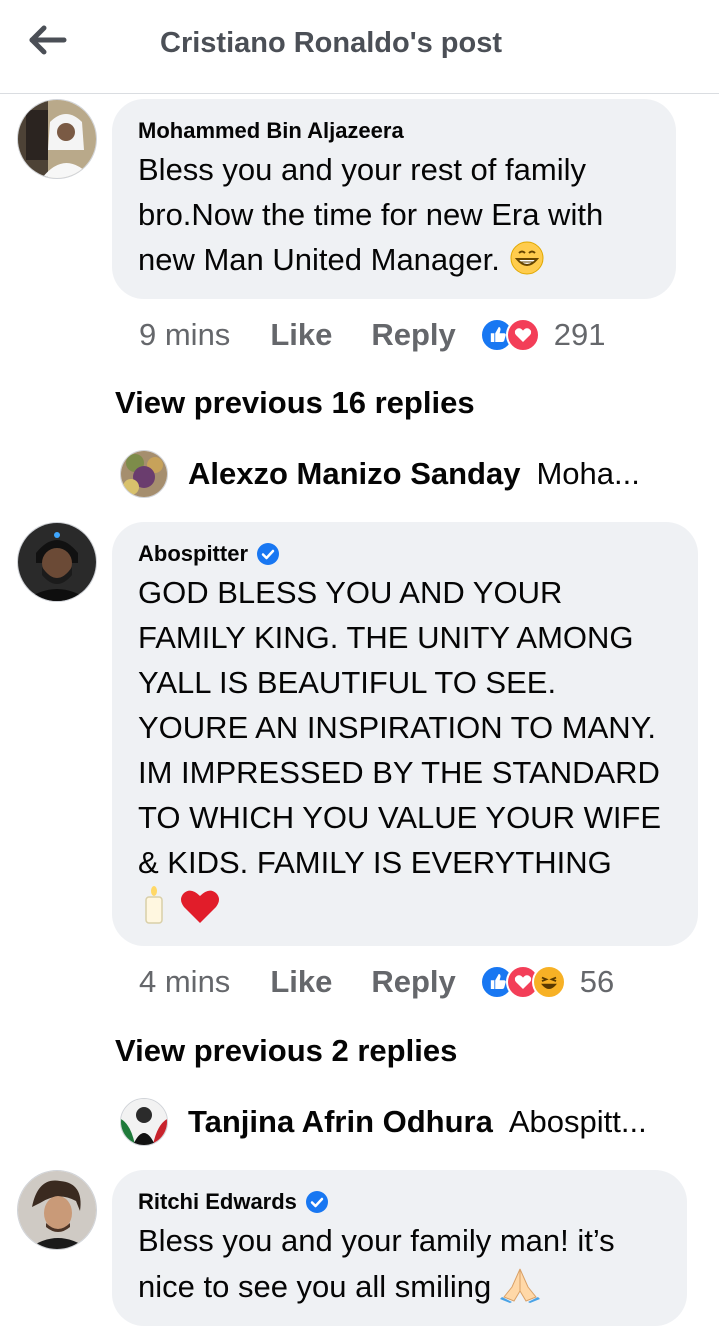 This screenshot has height=1326, width=719. What do you see at coordinates (199, 906) in the screenshot?
I see `red-heart-emoji-icon` at bounding box center [199, 906].